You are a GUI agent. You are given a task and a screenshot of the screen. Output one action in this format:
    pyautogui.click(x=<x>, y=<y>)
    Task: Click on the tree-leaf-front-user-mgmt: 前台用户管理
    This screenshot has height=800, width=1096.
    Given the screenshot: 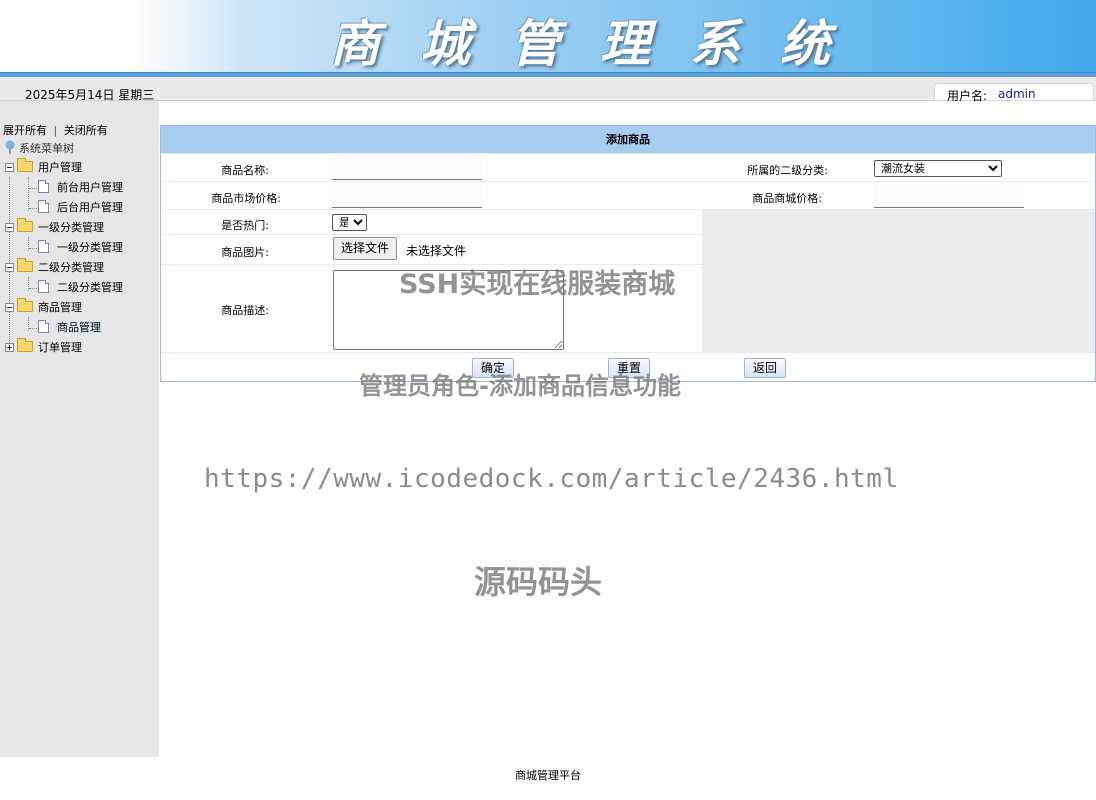 What is the action you would take?
    pyautogui.click(x=81, y=188)
    